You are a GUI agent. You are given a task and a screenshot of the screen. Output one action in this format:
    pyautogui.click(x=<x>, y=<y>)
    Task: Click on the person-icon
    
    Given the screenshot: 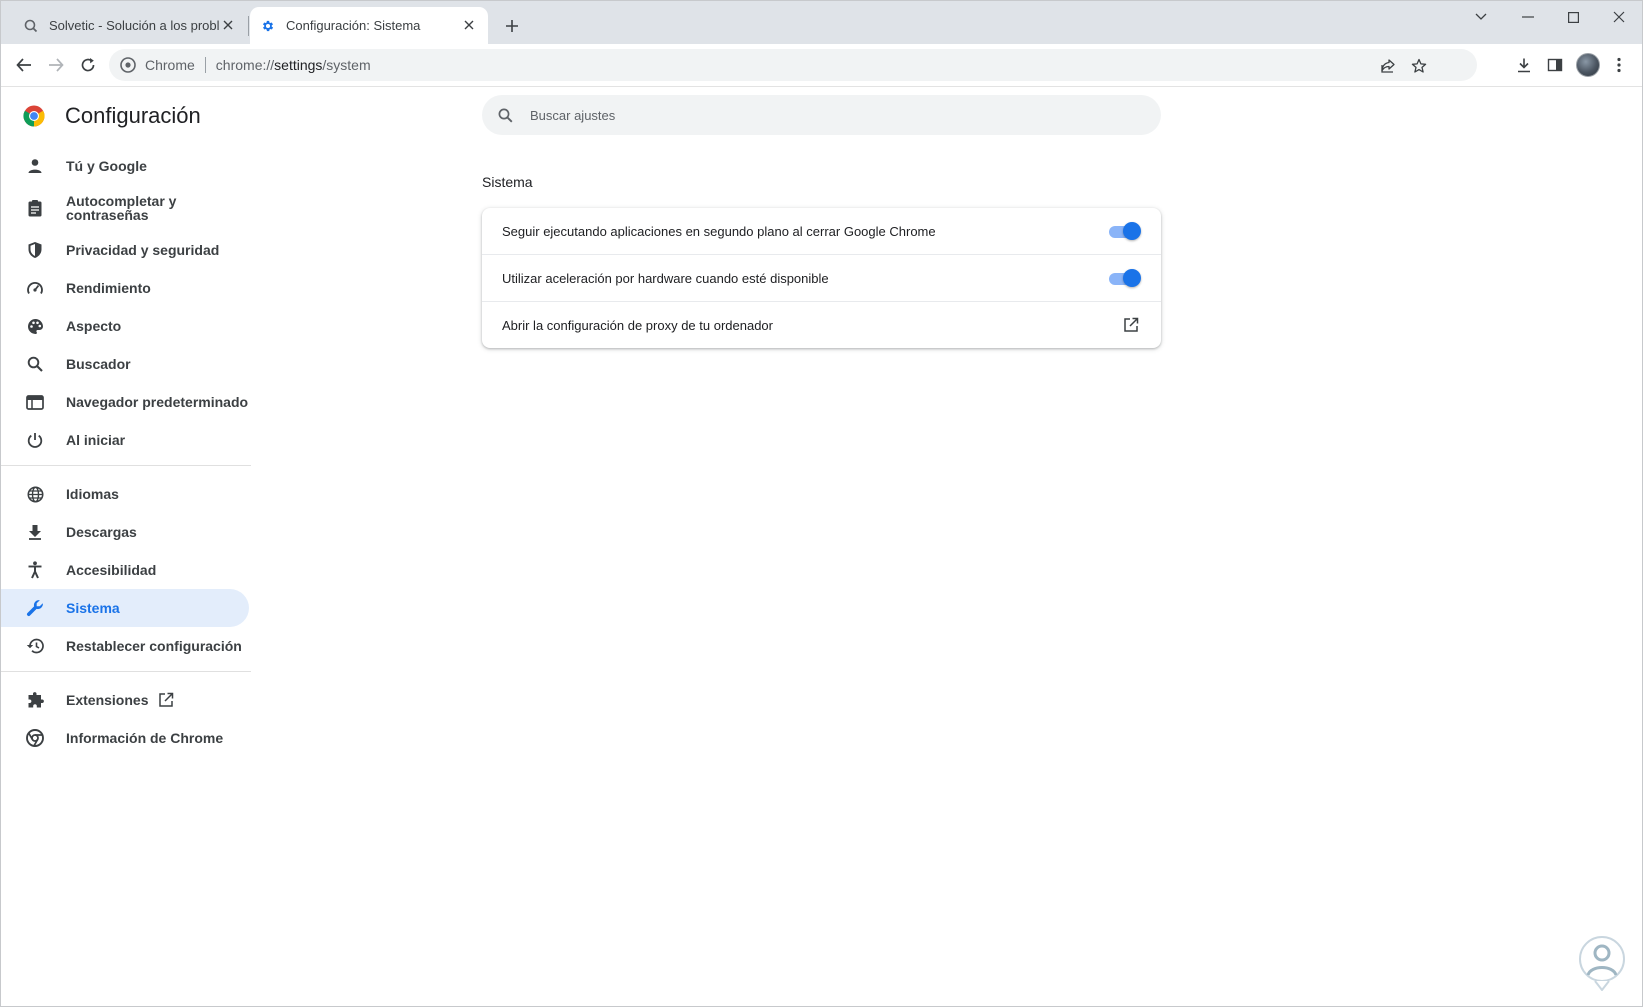 What is the action you would take?
    pyautogui.click(x=35, y=166)
    